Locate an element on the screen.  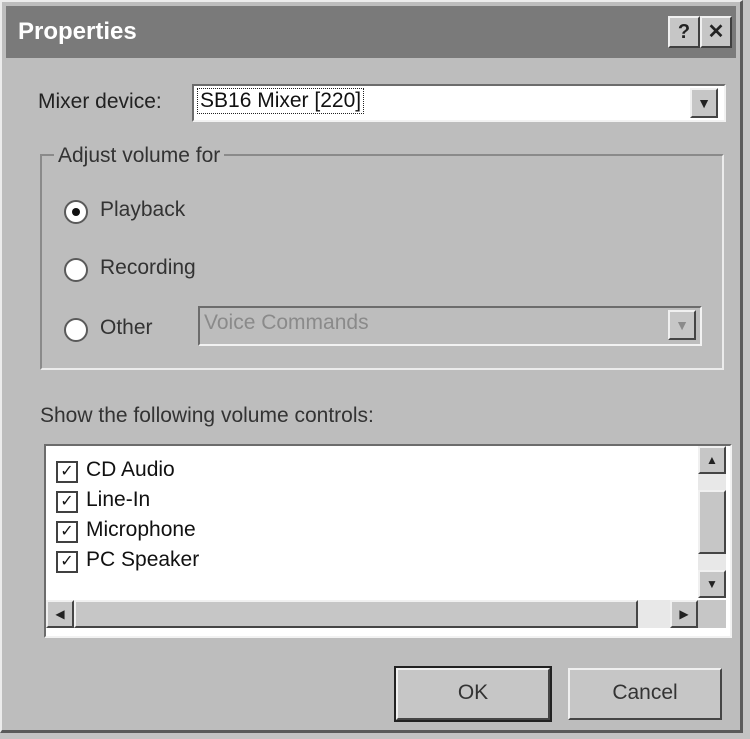
help-button: ? is located at coordinates (684, 32).